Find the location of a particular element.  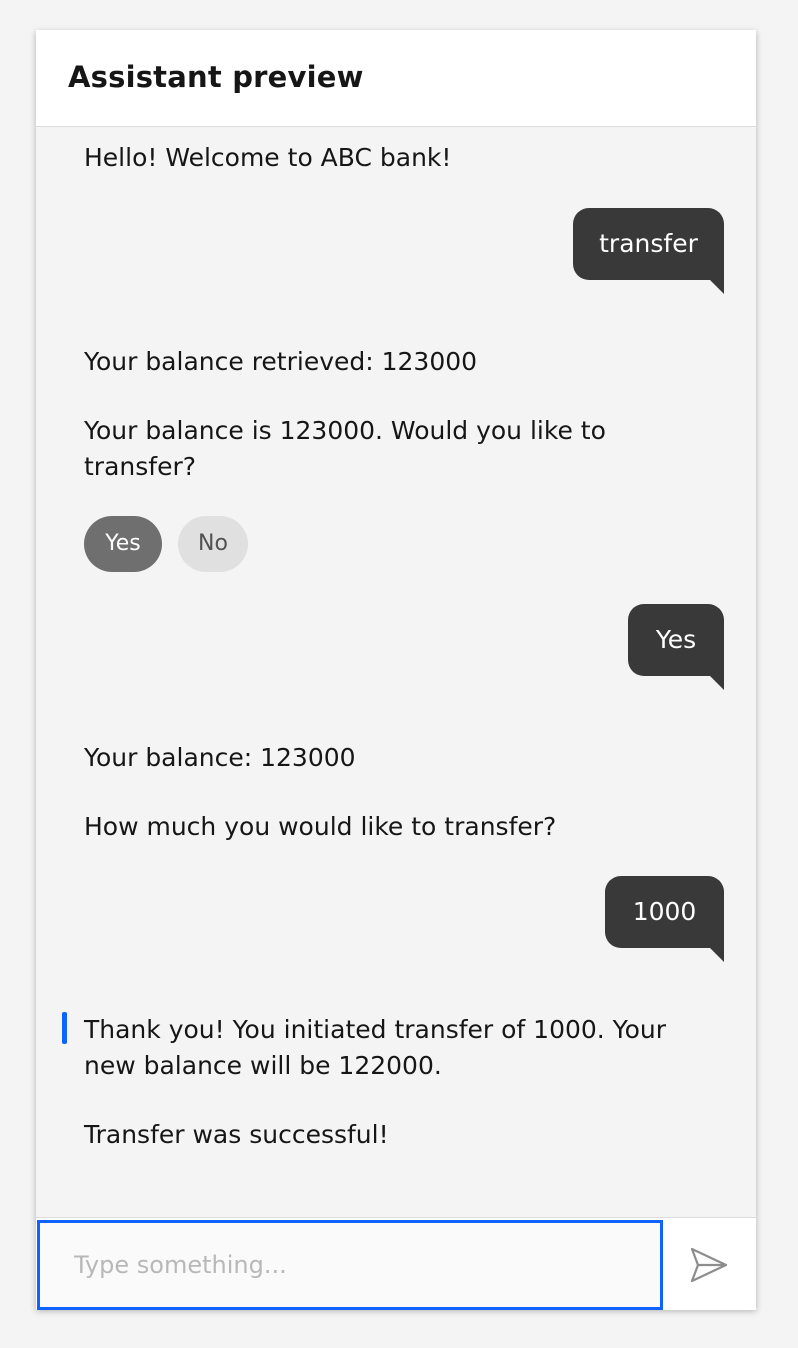

user-message-transfer: transfer is located at coordinates (648, 251).